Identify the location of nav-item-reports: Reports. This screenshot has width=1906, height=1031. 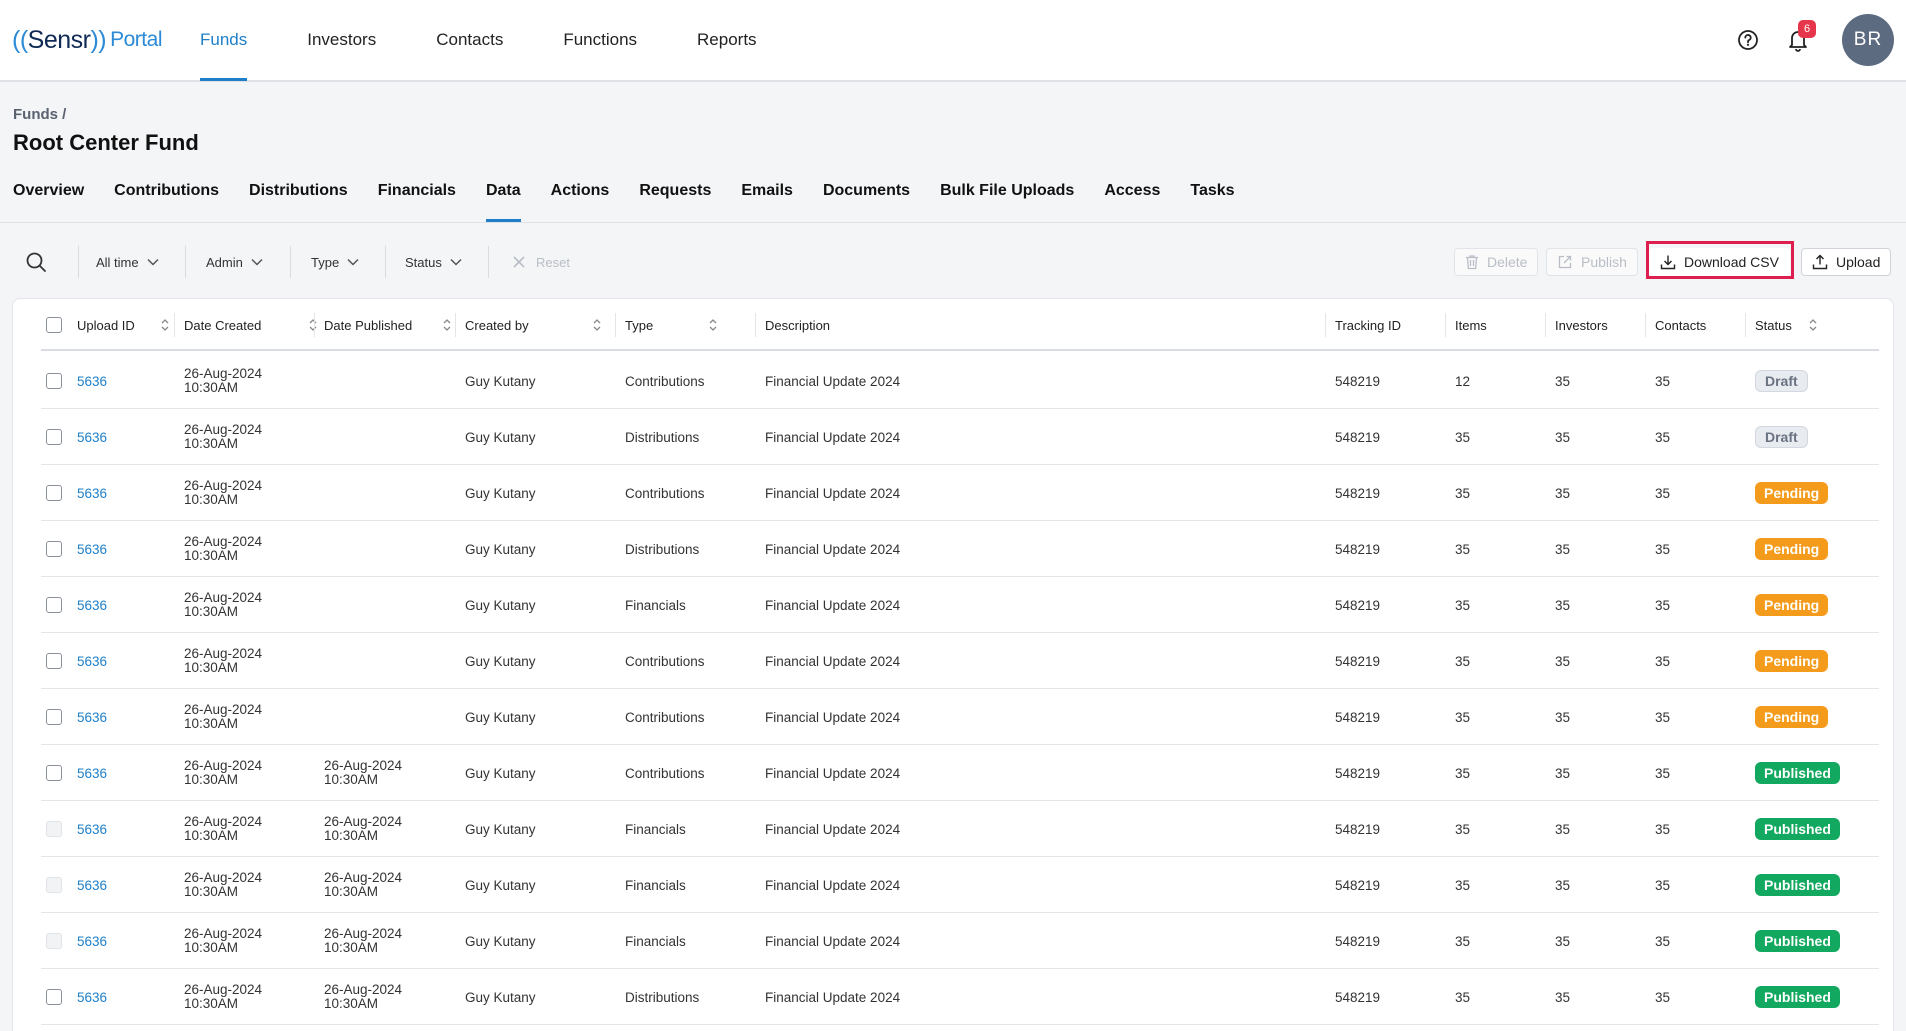
(727, 40).